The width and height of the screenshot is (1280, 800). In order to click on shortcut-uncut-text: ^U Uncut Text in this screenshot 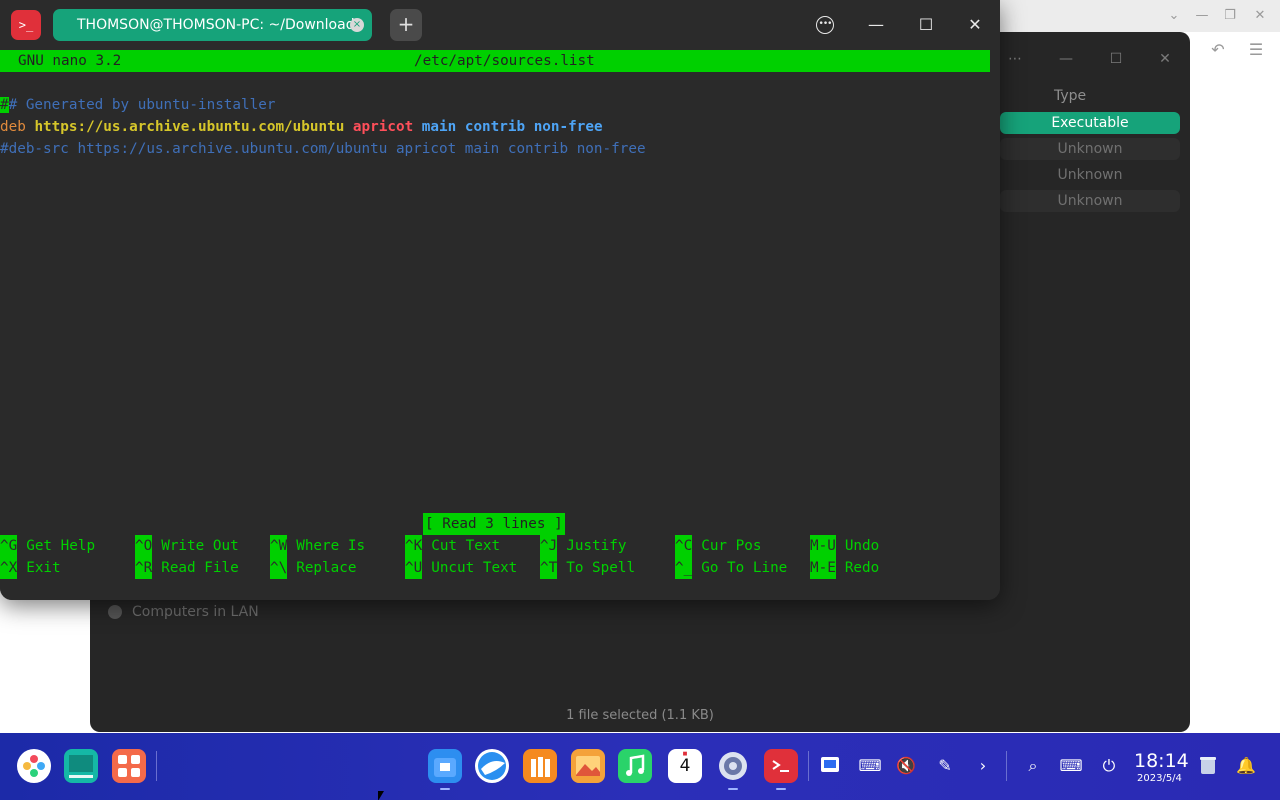, I will do `click(461, 568)`.